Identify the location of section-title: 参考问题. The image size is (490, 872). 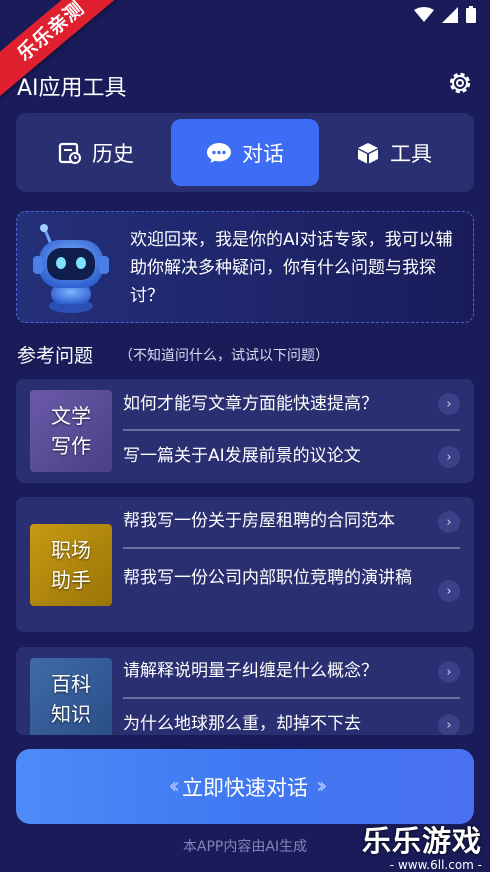
(55, 356).